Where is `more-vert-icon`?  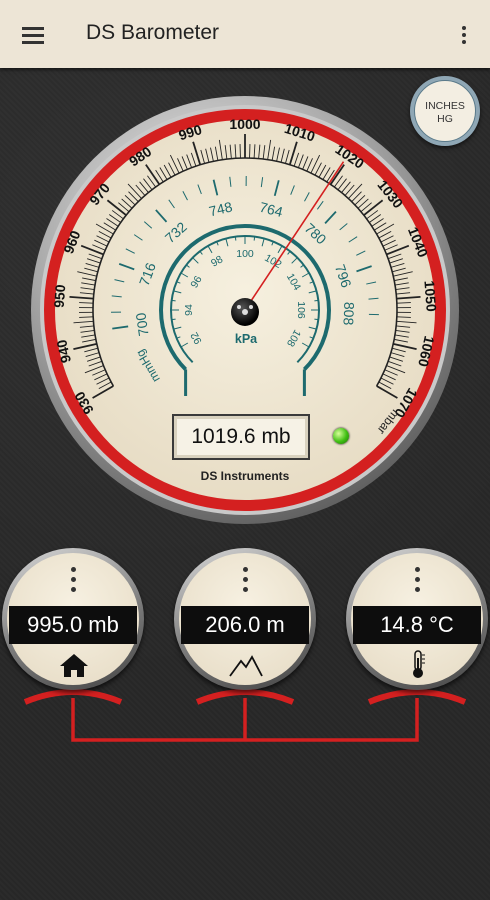
more-vert-icon is located at coordinates (464, 35).